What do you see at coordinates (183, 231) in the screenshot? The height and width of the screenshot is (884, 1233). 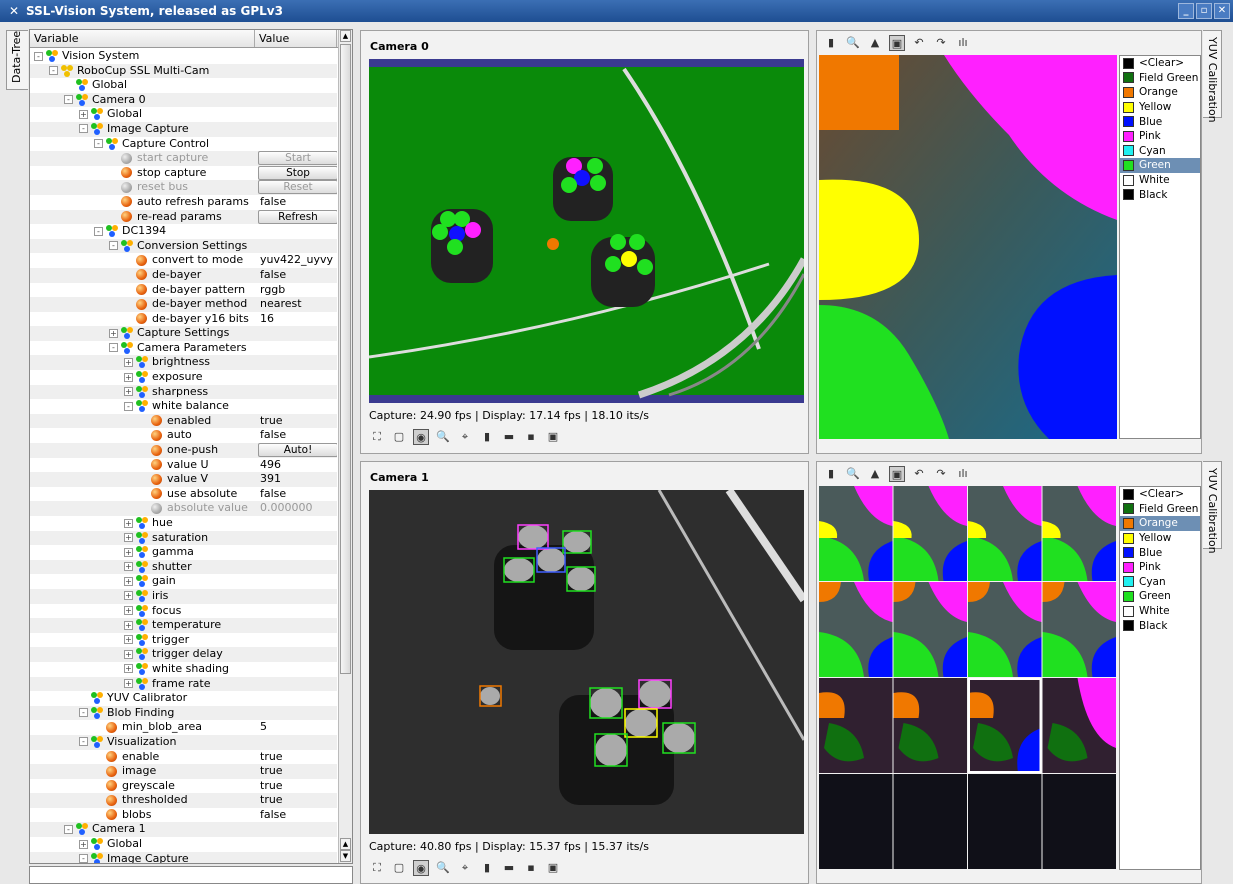 I see `tree-row: - DC1394` at bounding box center [183, 231].